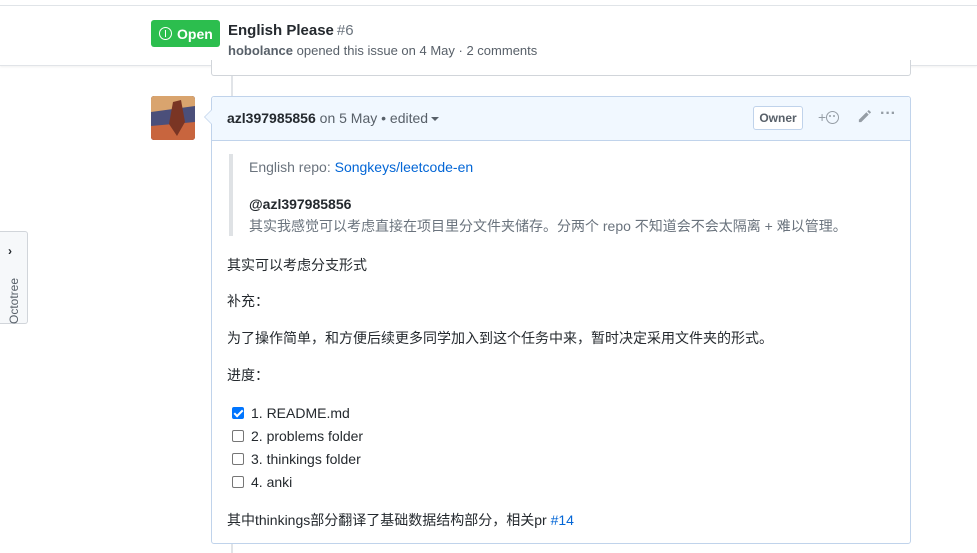 This screenshot has width=977, height=553. Describe the element at coordinates (248, 301) in the screenshot. I see `comment-paragraph: 补充：` at that location.